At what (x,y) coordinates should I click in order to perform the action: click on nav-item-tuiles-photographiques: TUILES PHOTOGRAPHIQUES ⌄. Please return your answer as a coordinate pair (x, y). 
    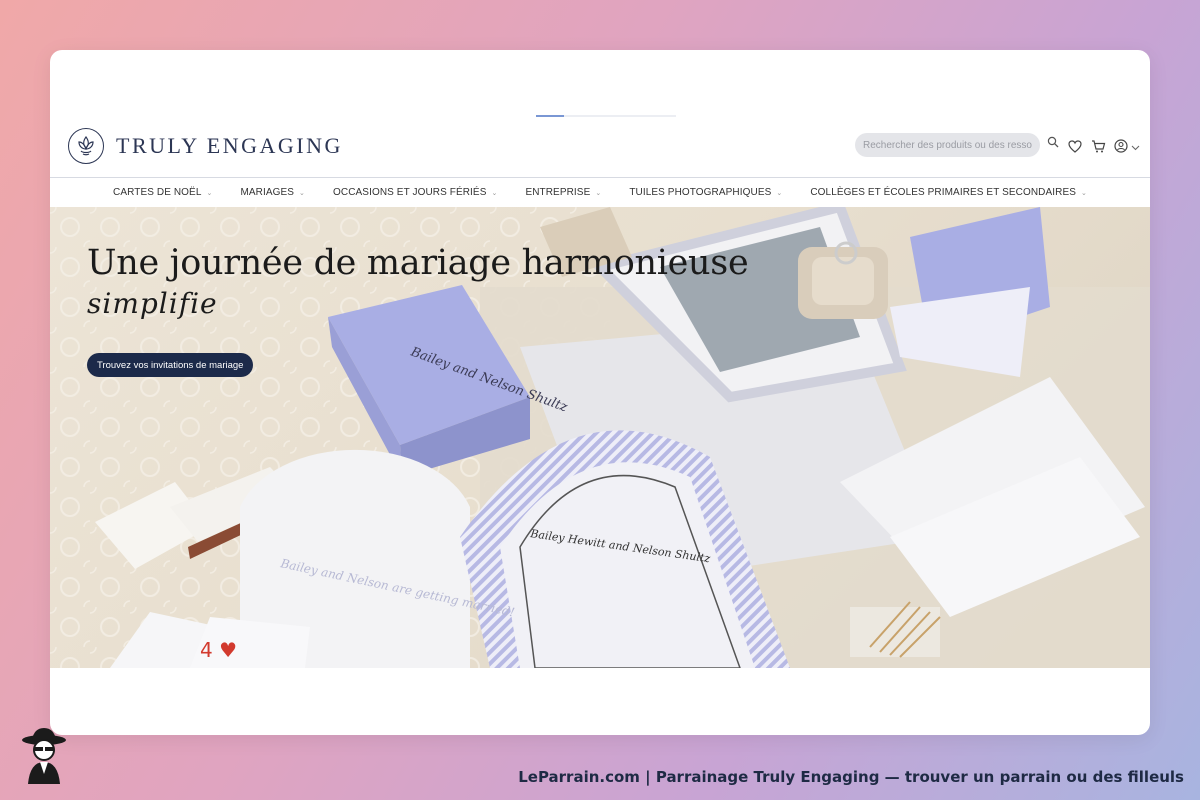
    Looking at the image, I should click on (705, 192).